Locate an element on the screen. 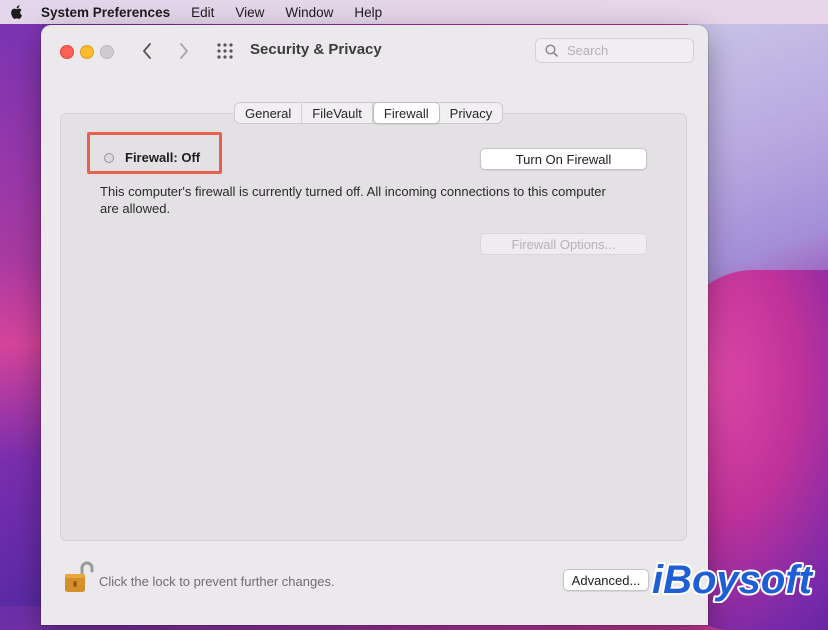 The width and height of the screenshot is (828, 630). menu-help: Help is located at coordinates (368, 12).